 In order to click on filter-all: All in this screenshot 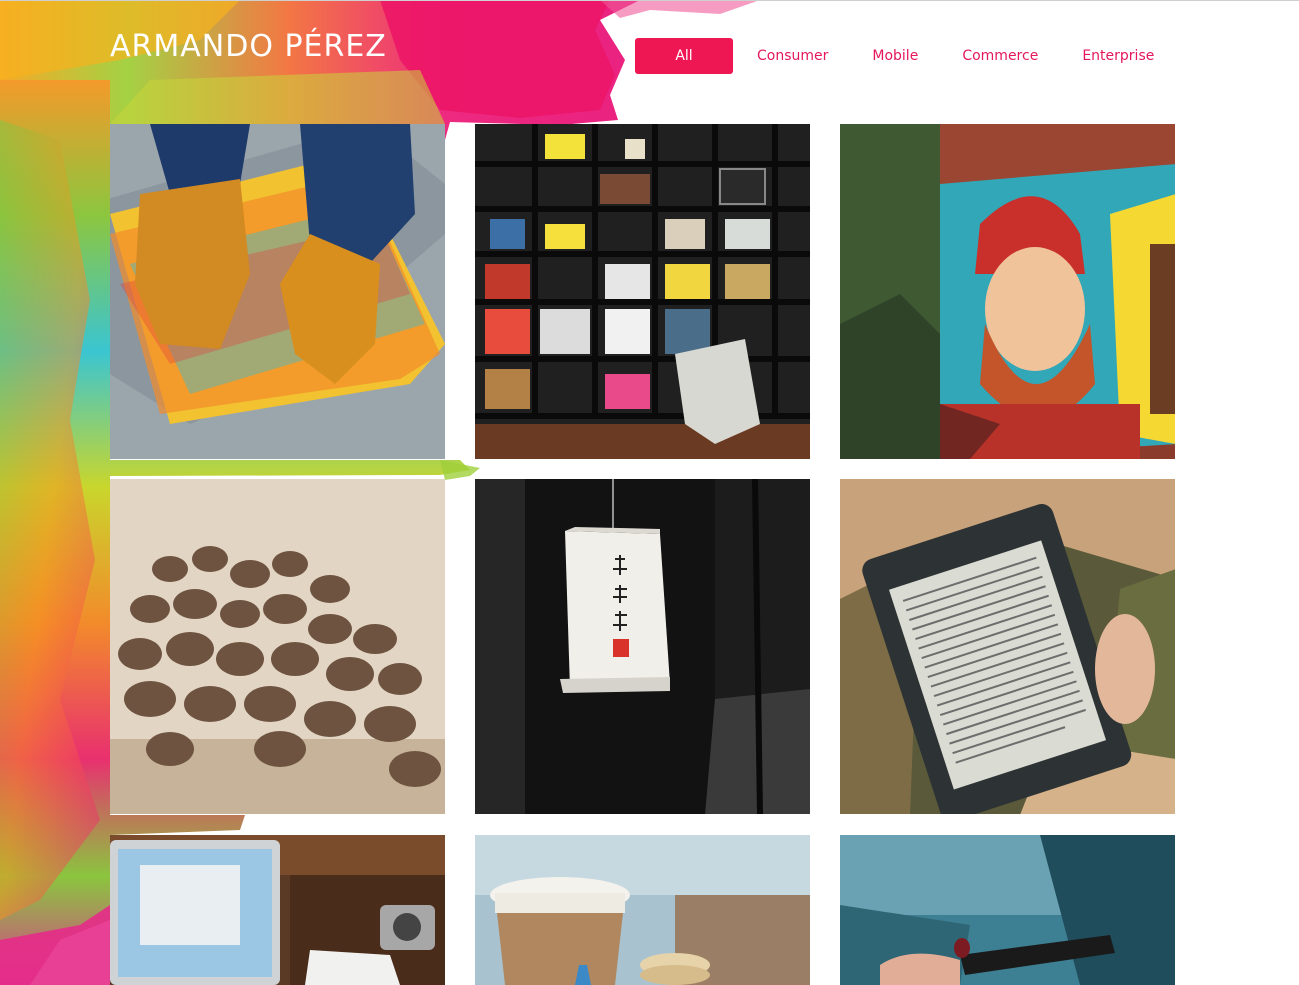, I will do `click(684, 56)`.